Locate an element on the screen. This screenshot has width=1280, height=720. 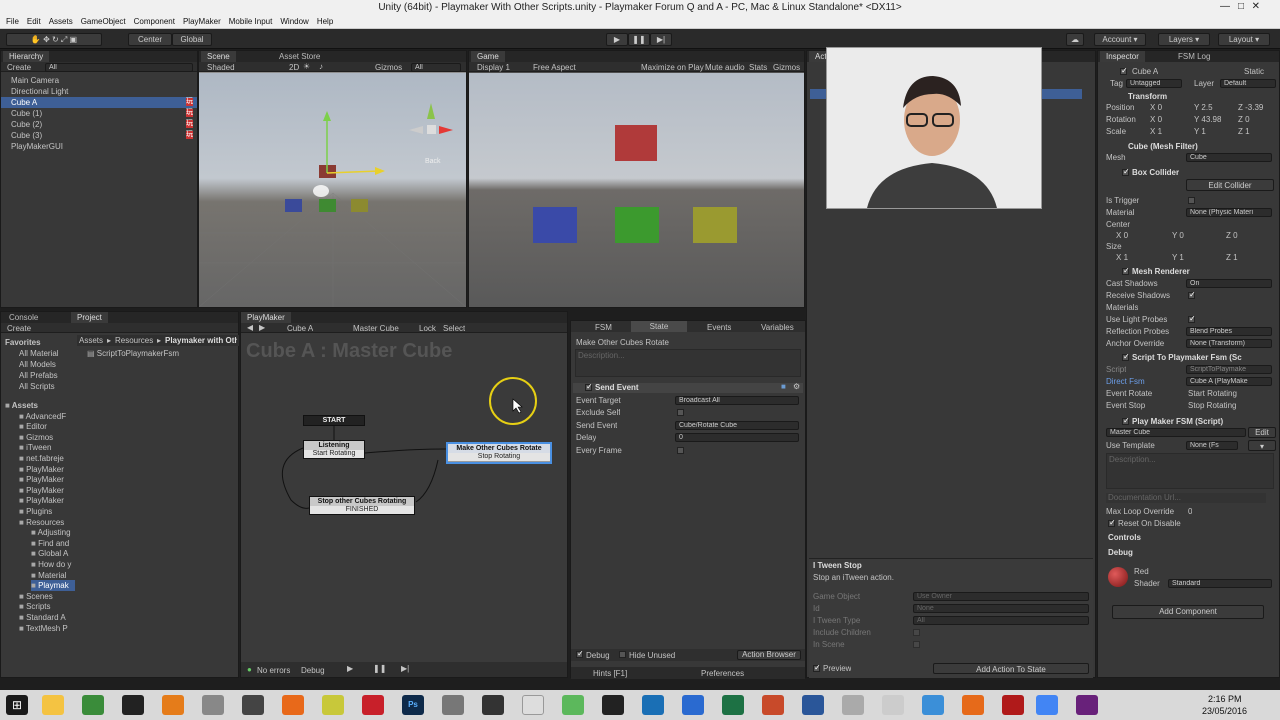
reflection-probes-dropdown: Blend Probes is located at coordinates (1229, 331).